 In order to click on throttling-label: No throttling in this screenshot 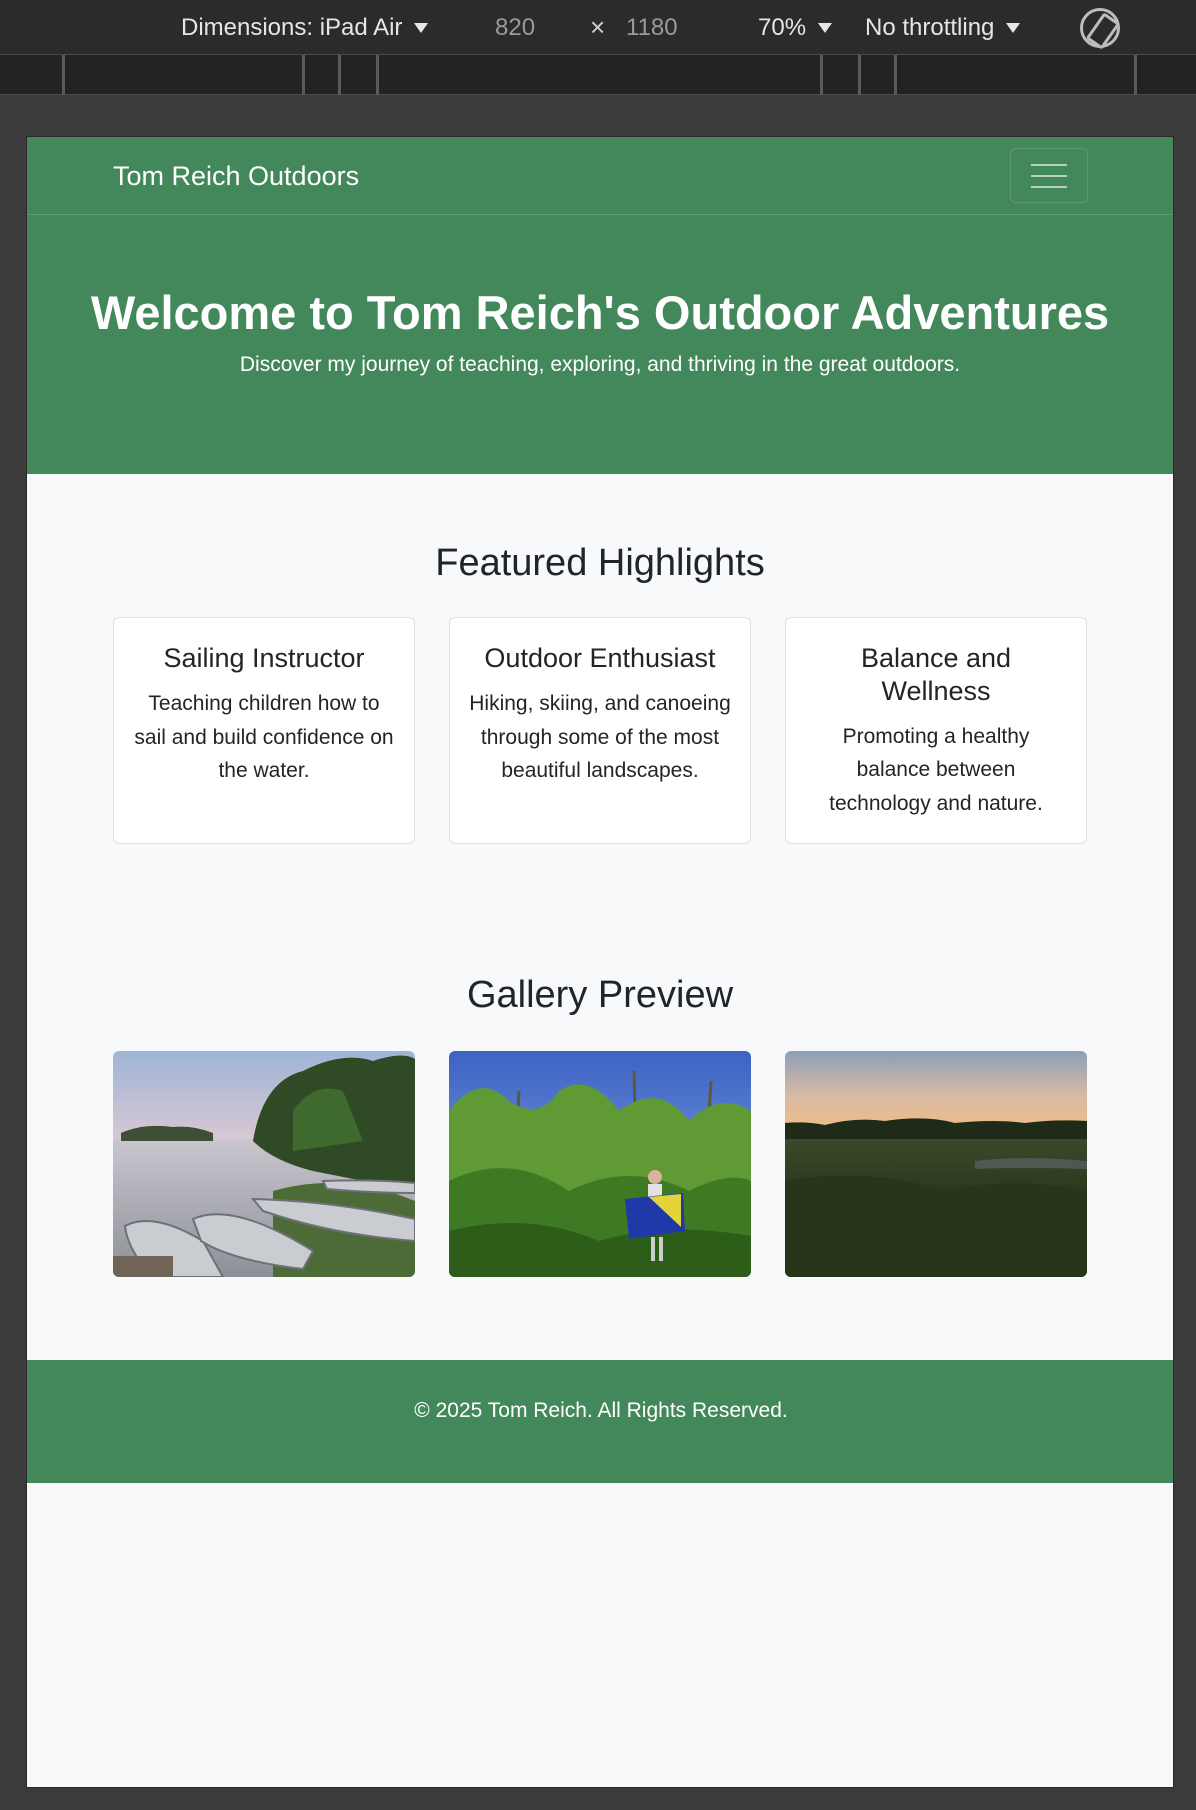, I will do `click(930, 27)`.